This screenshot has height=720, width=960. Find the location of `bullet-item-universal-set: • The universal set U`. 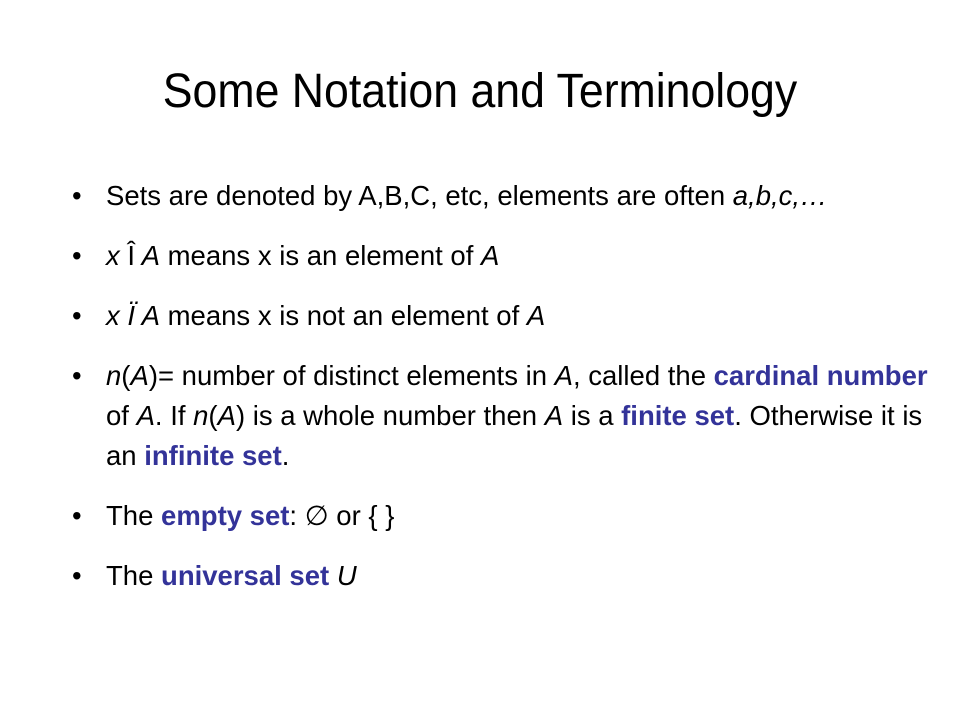

bullet-item-universal-set: • The universal set U is located at coordinates (507, 576).